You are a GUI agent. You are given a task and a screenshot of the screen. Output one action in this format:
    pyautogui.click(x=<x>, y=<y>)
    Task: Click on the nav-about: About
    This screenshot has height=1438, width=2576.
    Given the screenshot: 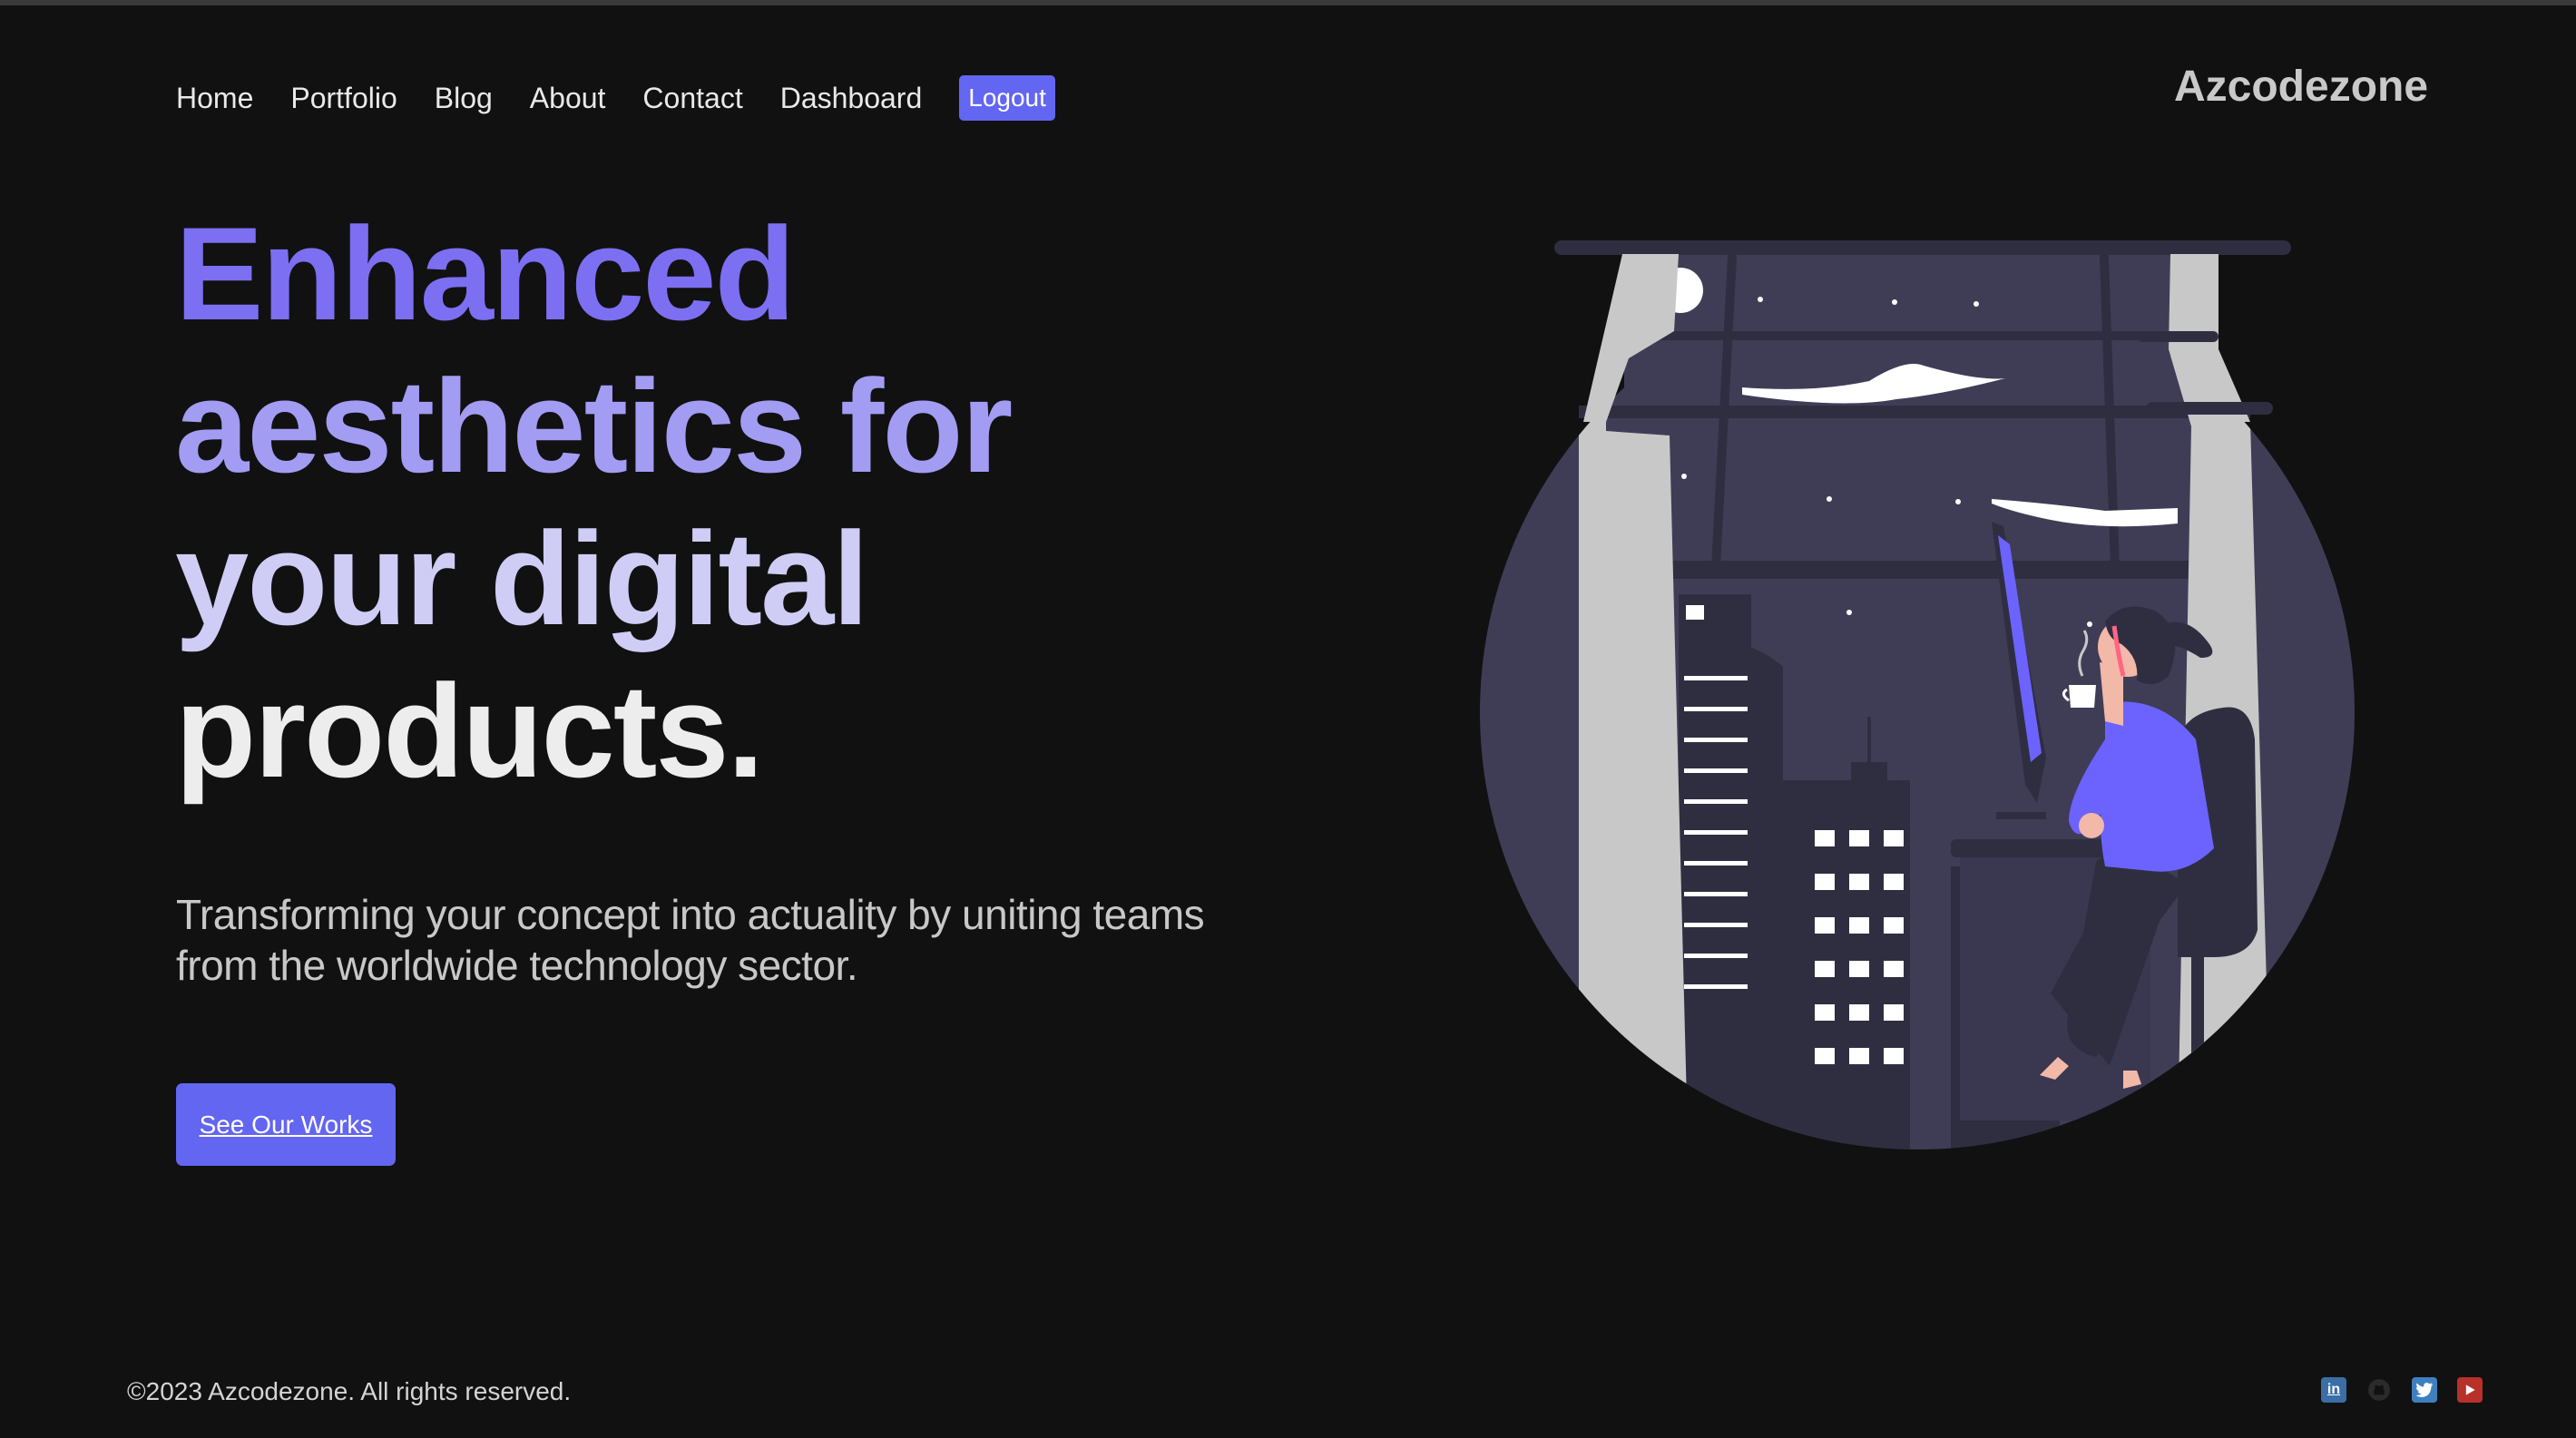 What is the action you would take?
    pyautogui.click(x=568, y=98)
    